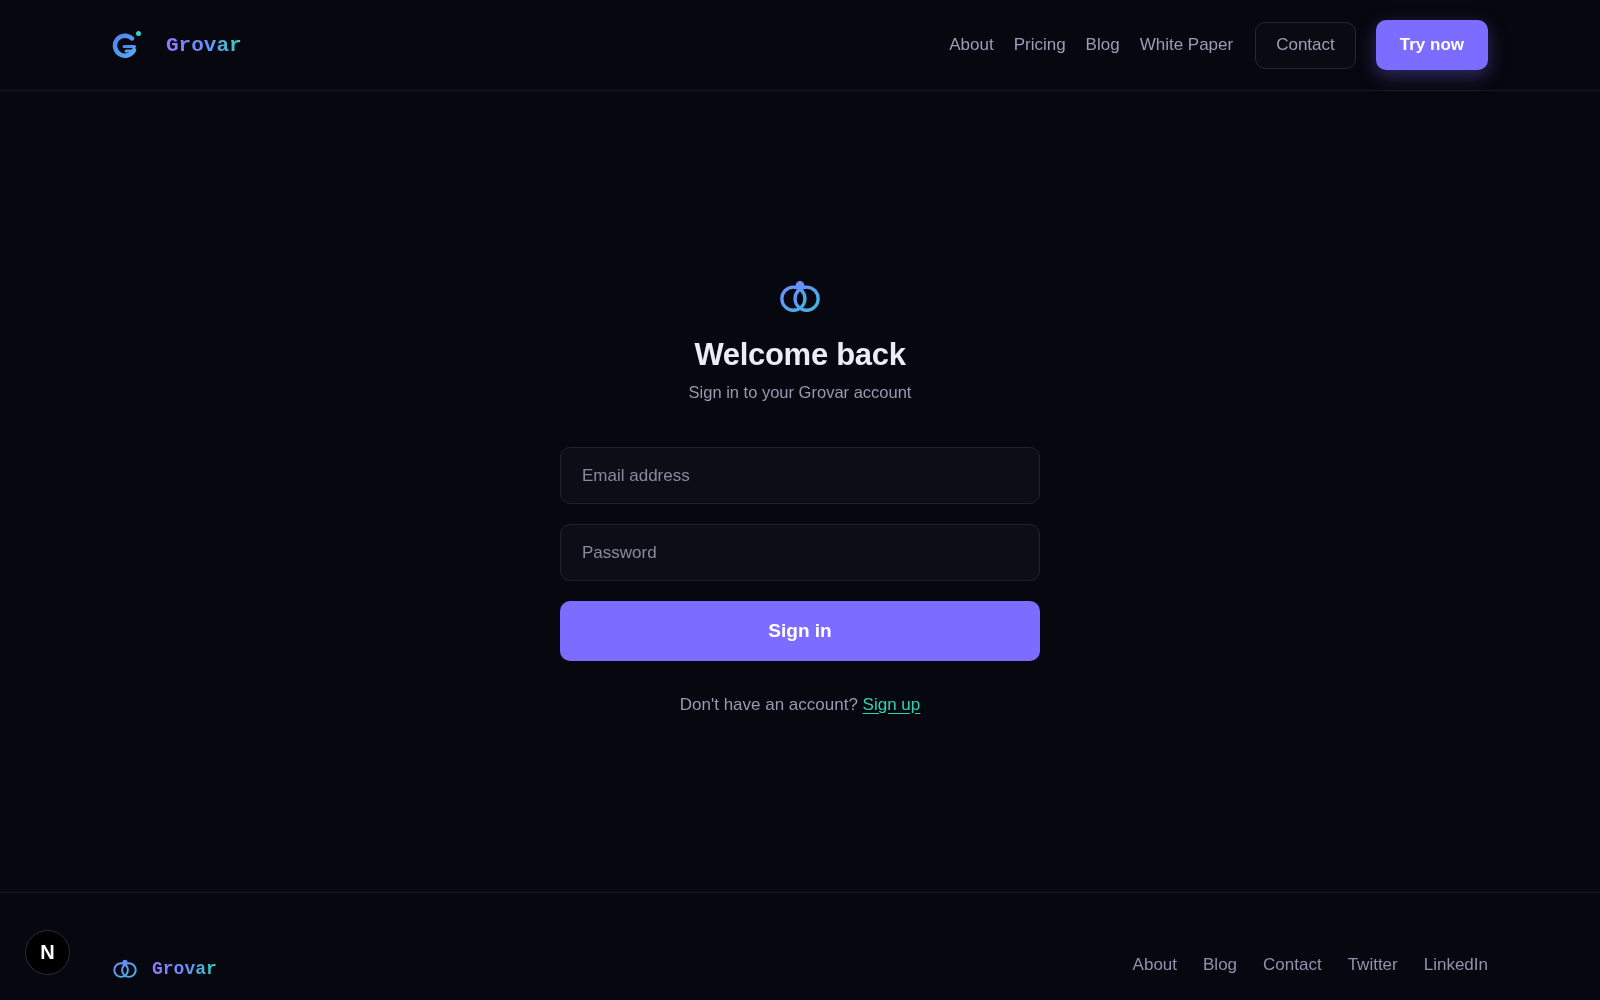 The image size is (1600, 1000). What do you see at coordinates (971, 45) in the screenshot?
I see `nav-link: About` at bounding box center [971, 45].